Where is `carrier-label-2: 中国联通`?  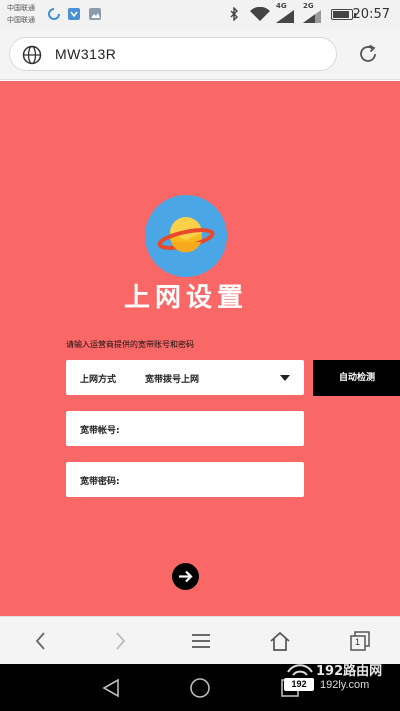
carrier-label-2: 中国联通 is located at coordinates (21, 20).